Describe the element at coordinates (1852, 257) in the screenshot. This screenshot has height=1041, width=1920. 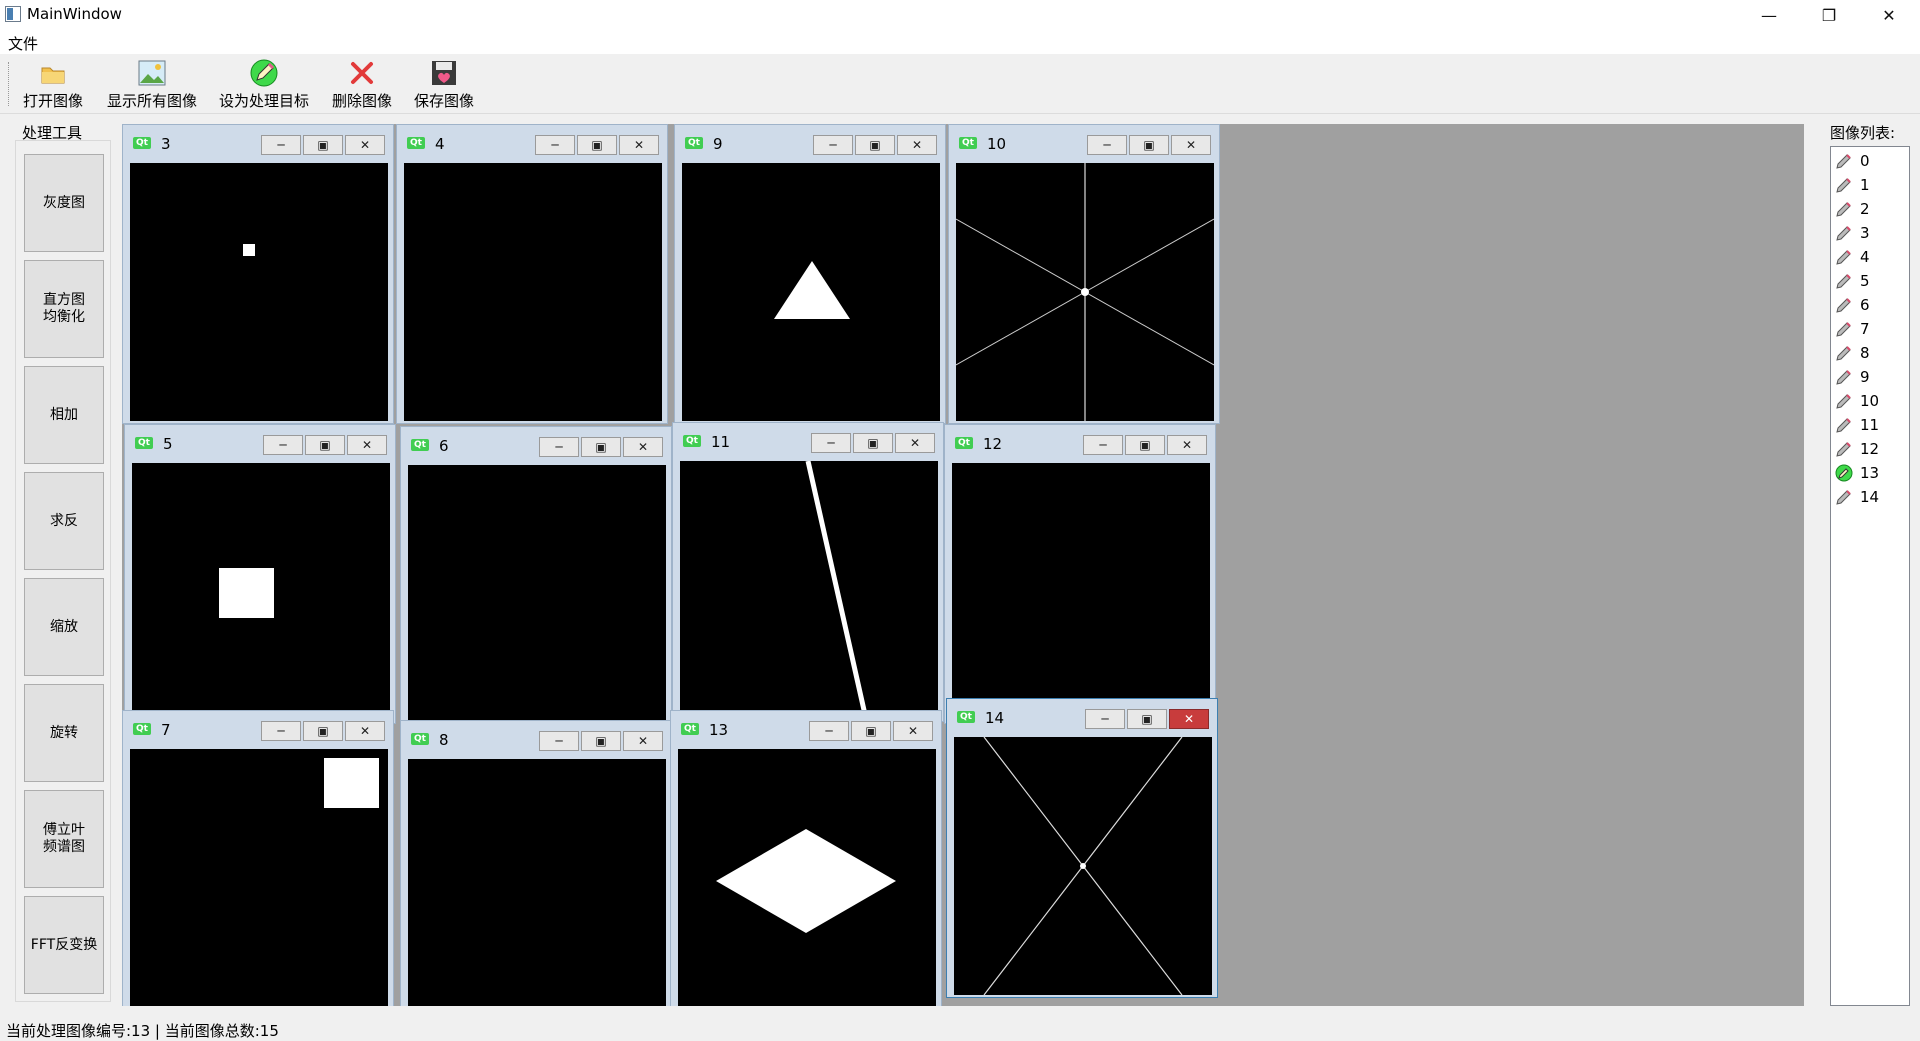
I see `list-item: 4` at that location.